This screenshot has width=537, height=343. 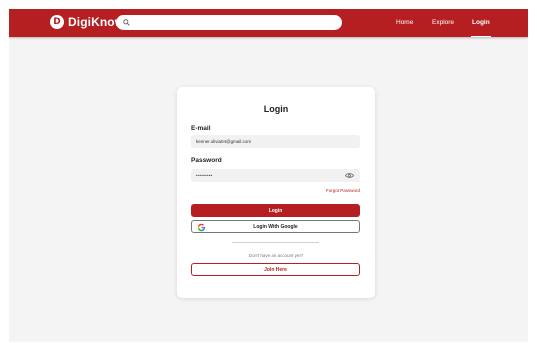 I want to click on login-button: Login, so click(x=275, y=210).